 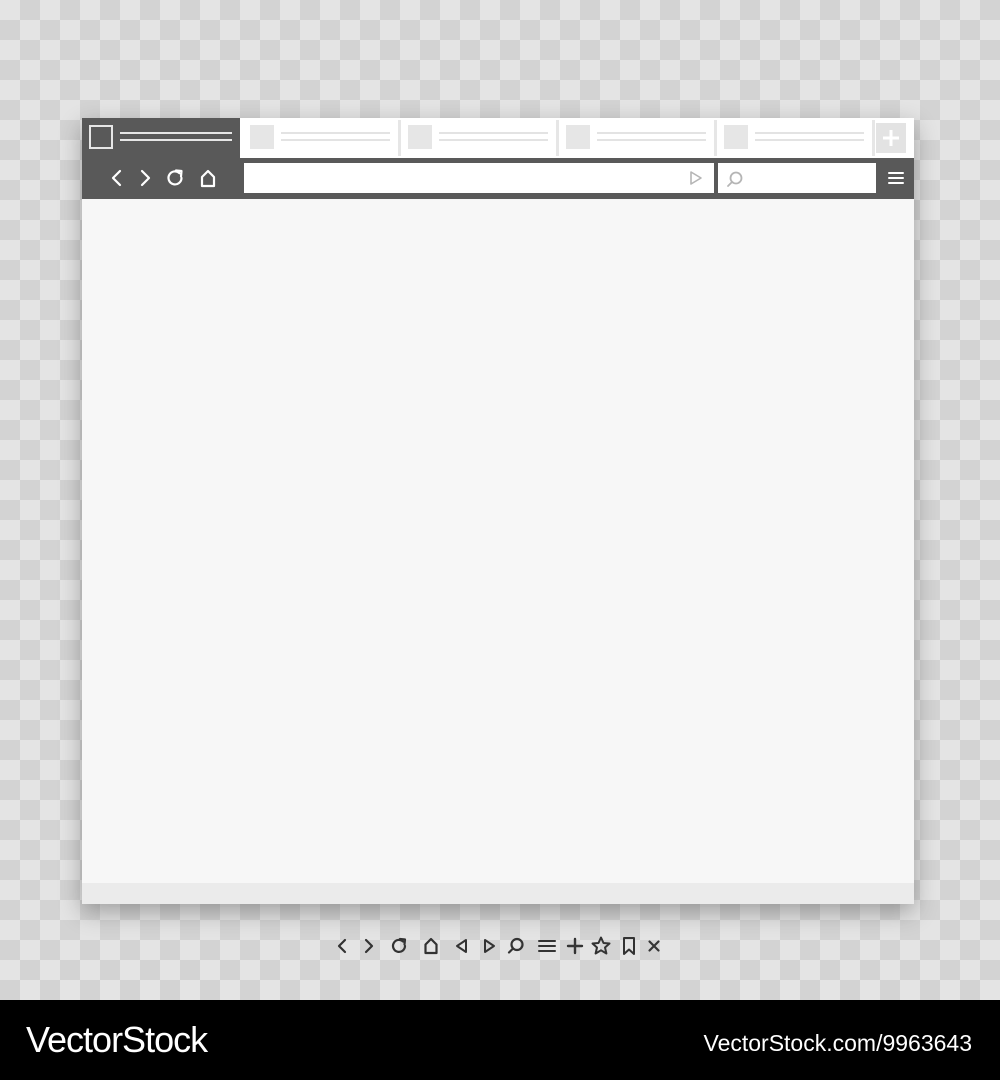 I want to click on star-icon, so click(x=601, y=945).